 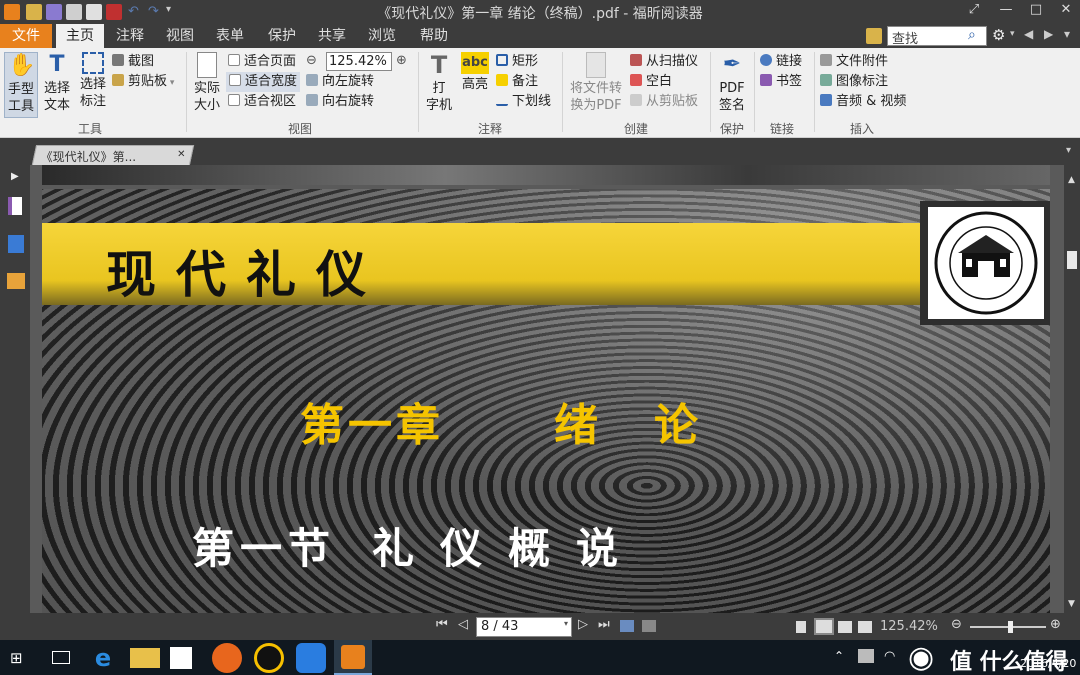 I want to click on fit-width-button: 适合宽度, so click(x=263, y=82).